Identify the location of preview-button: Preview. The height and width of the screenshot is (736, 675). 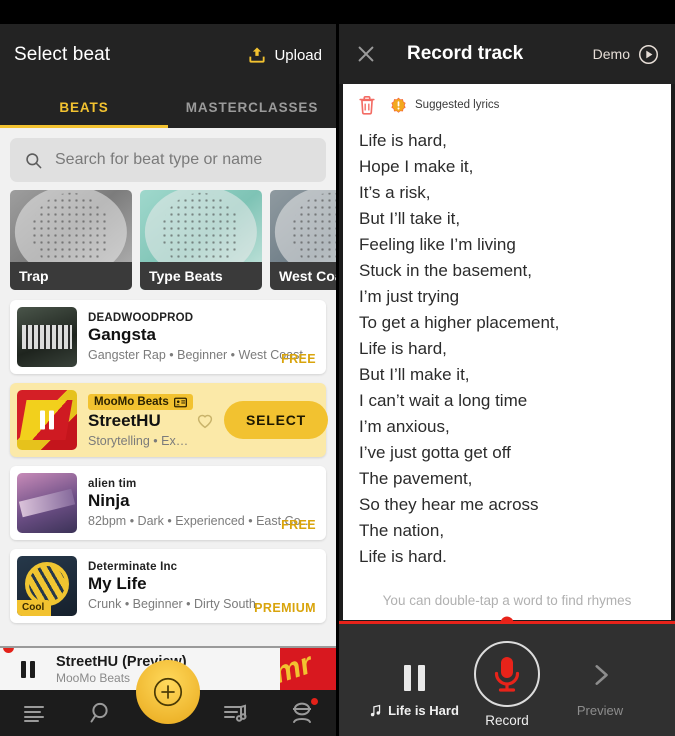
(600, 690).